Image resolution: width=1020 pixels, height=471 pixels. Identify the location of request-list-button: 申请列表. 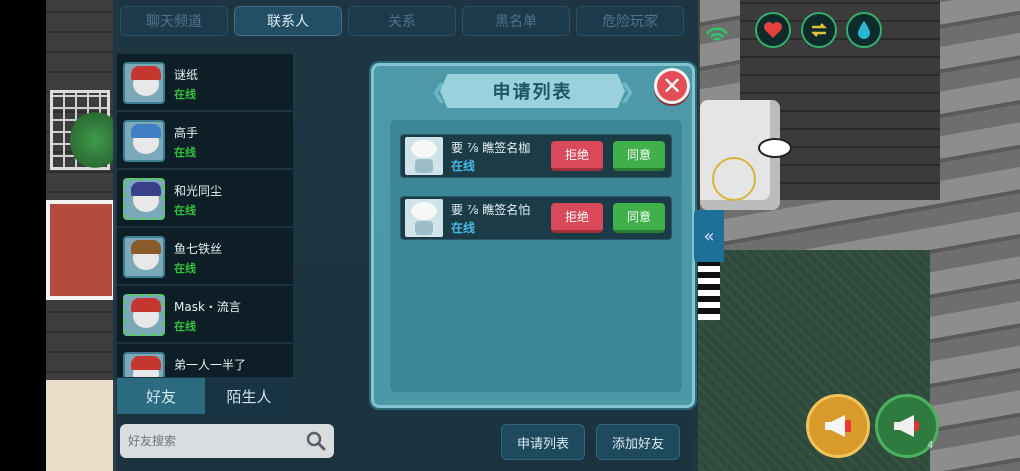
(543, 442).